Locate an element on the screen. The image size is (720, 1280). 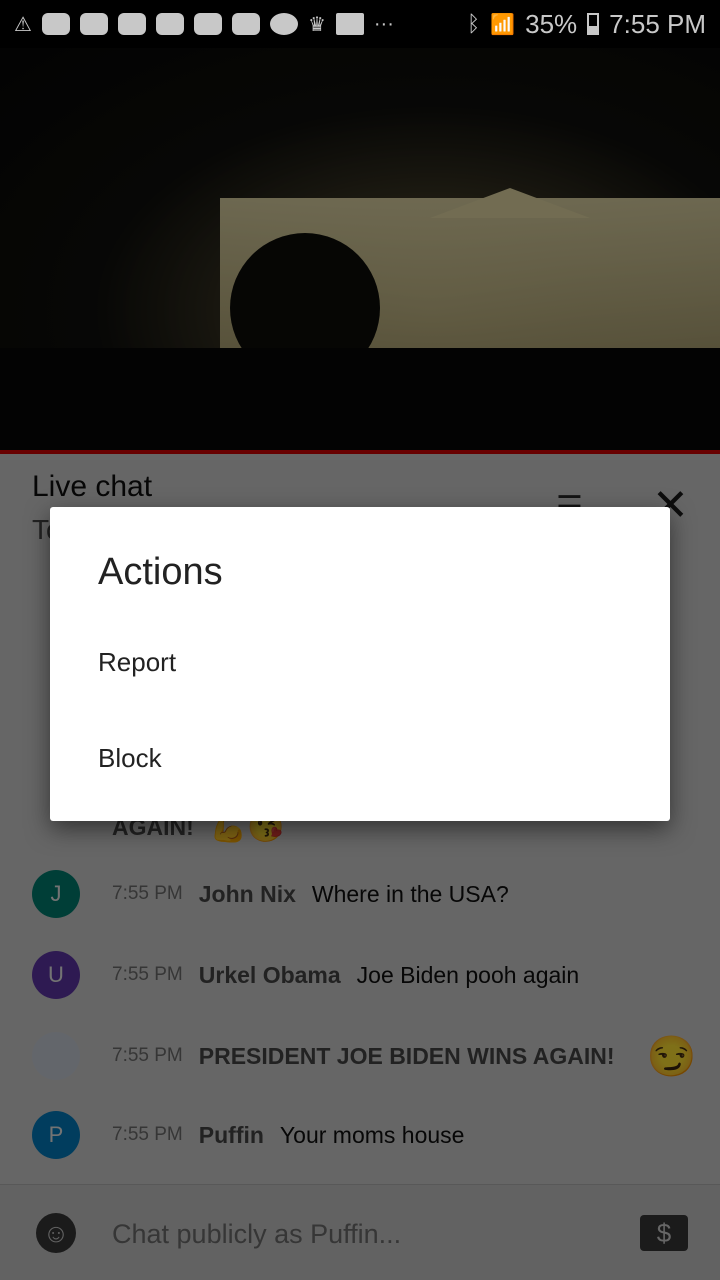
avatar: P is located at coordinates (56, 1135).